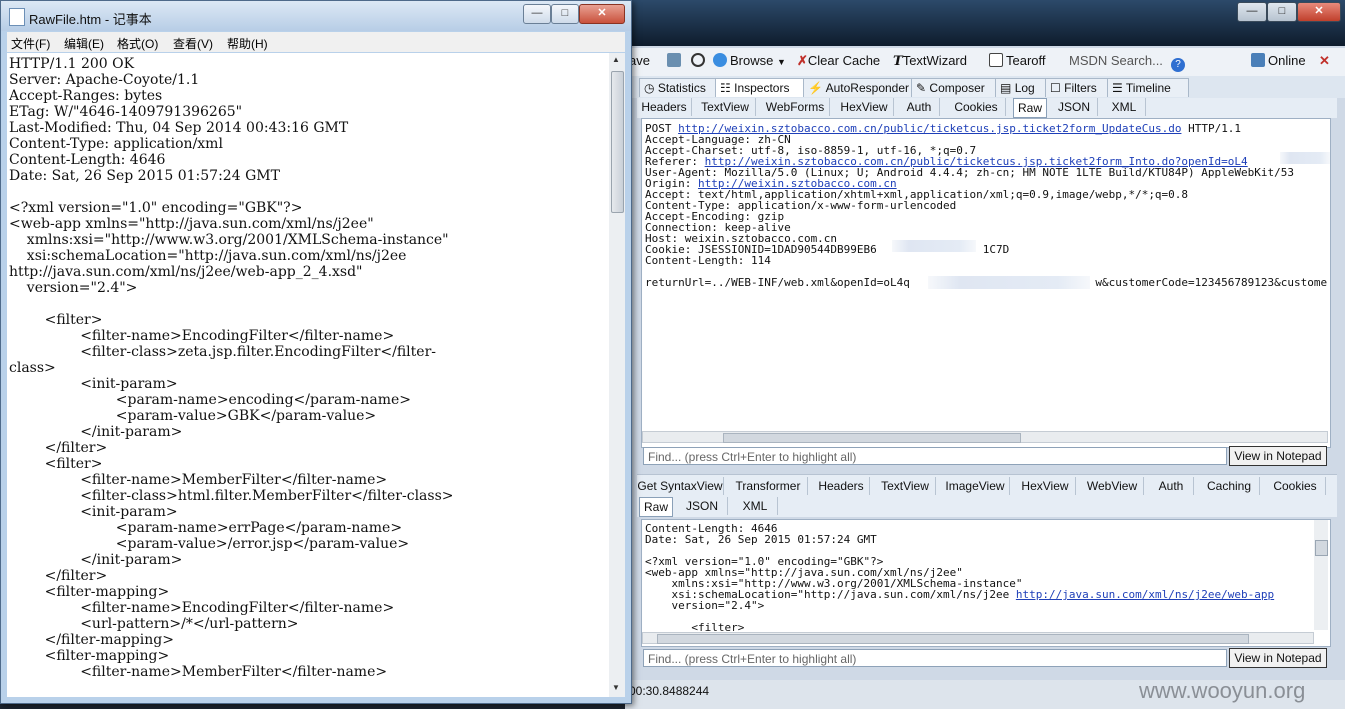 This screenshot has height=709, width=1345. What do you see at coordinates (1324, 61) in the screenshot?
I see `close-online-icon: ✕` at bounding box center [1324, 61].